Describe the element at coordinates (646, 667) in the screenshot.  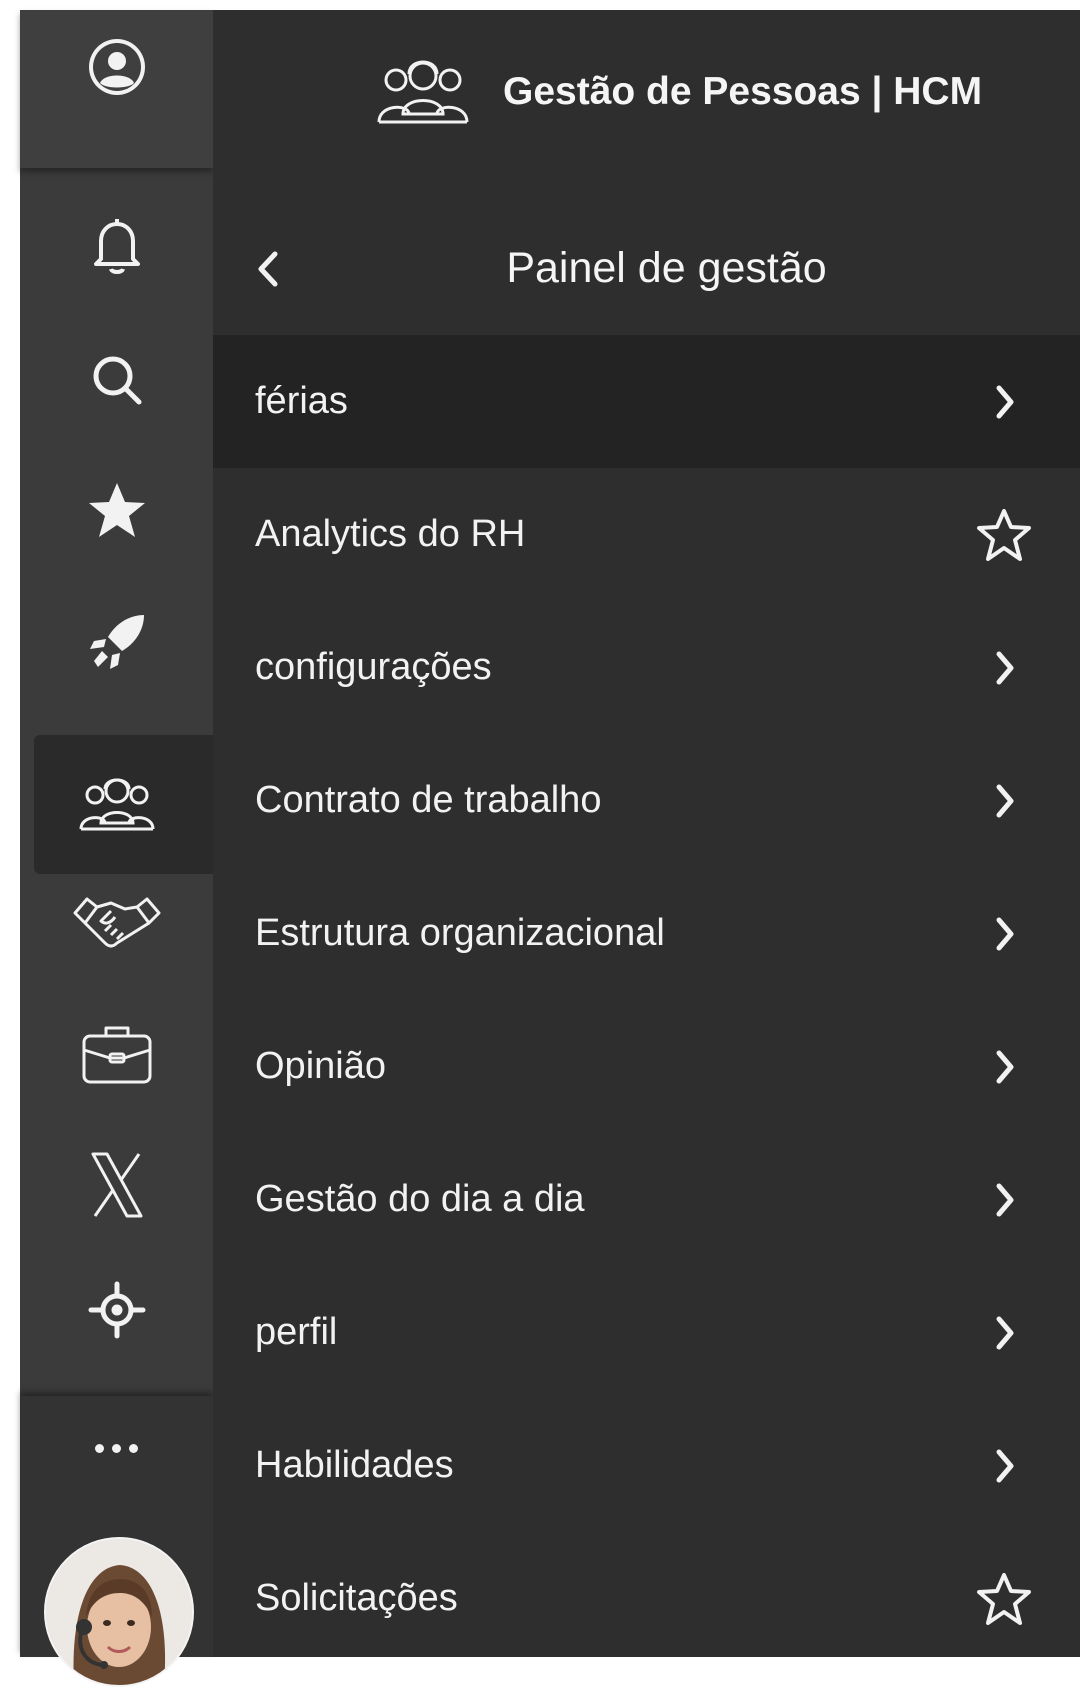
I see `menu-item-configuracoes: configurações` at that location.